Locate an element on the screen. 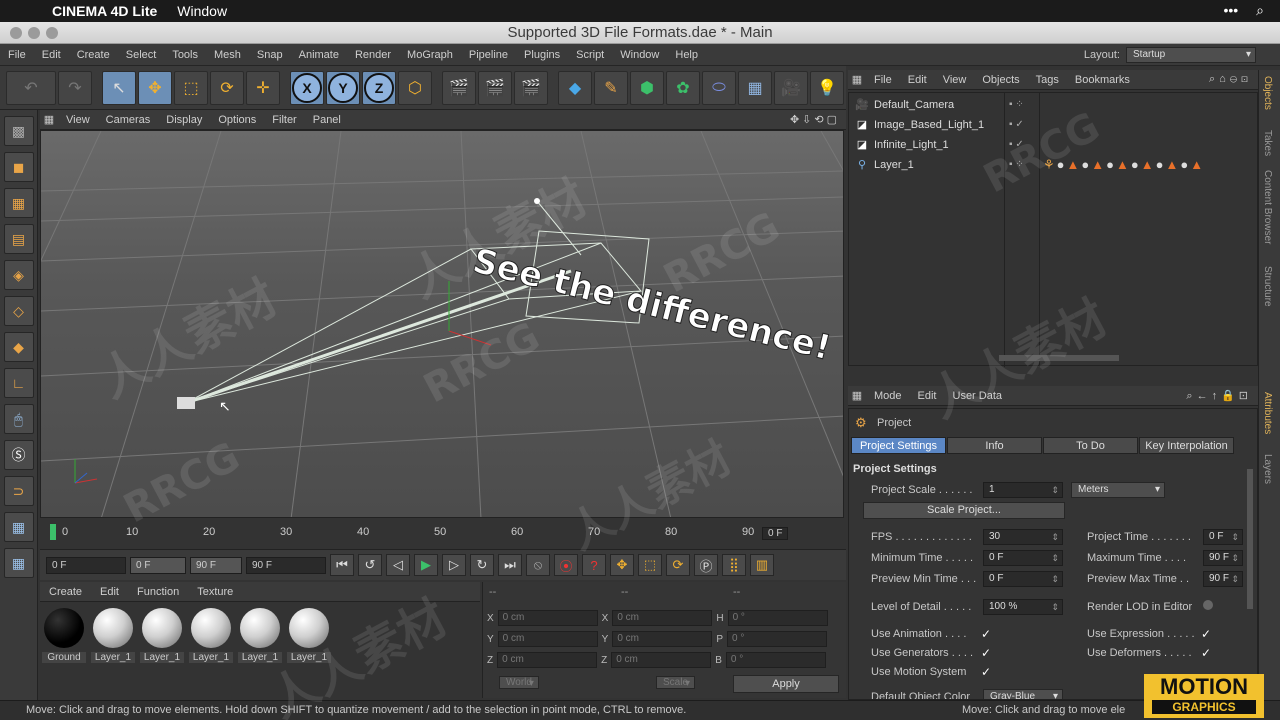 The height and width of the screenshot is (720, 1280). object-row-infinite-light: ◪ Infinite_Light_1 is located at coordinates (902, 144).